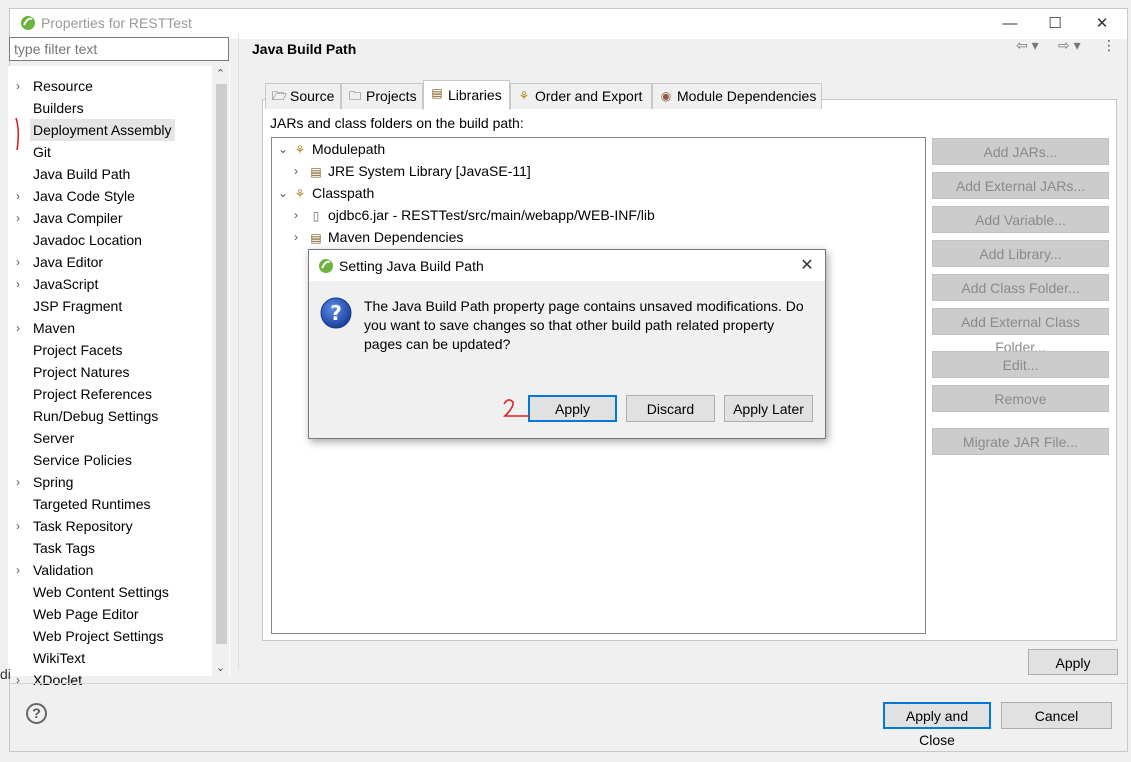 The height and width of the screenshot is (762, 1131). I want to click on tree-item-label: Deployment Assembly, so click(102, 130).